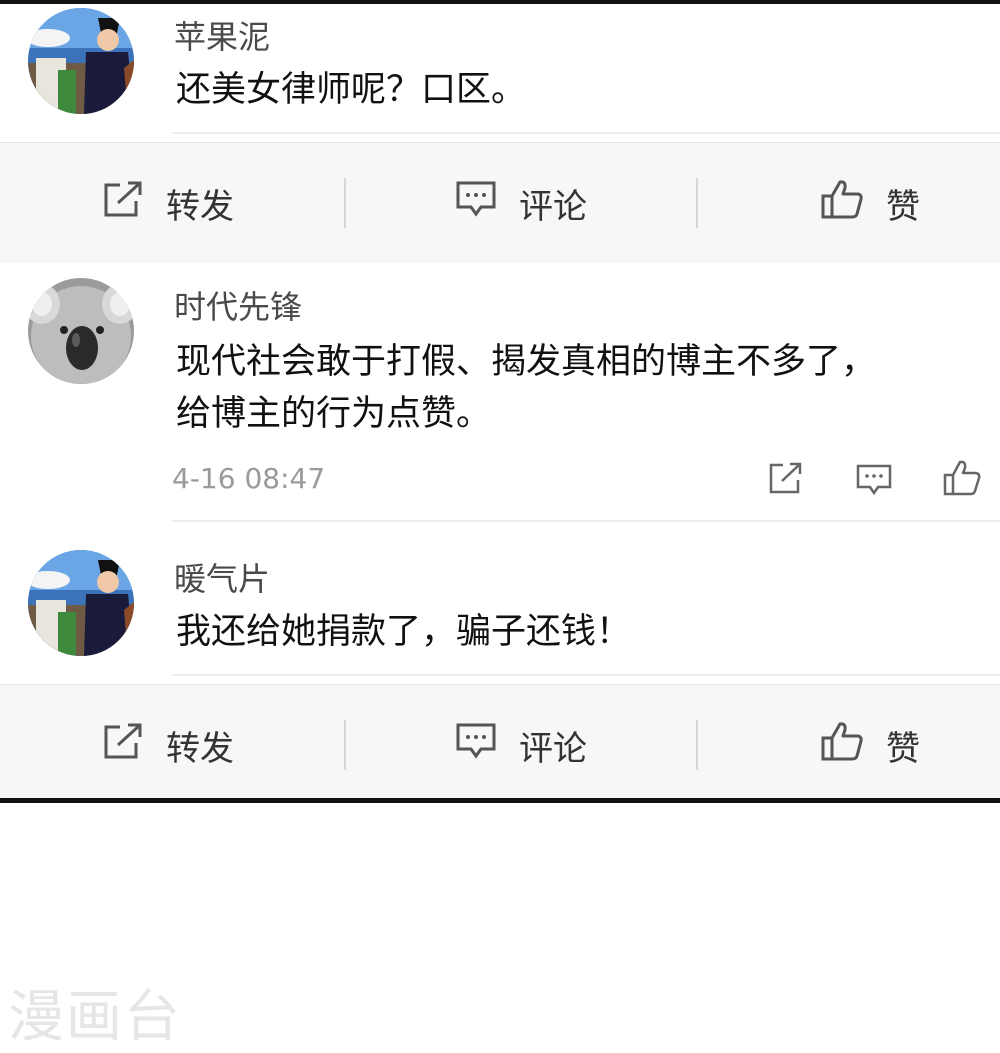  I want to click on bottom-border, so click(500, 800).